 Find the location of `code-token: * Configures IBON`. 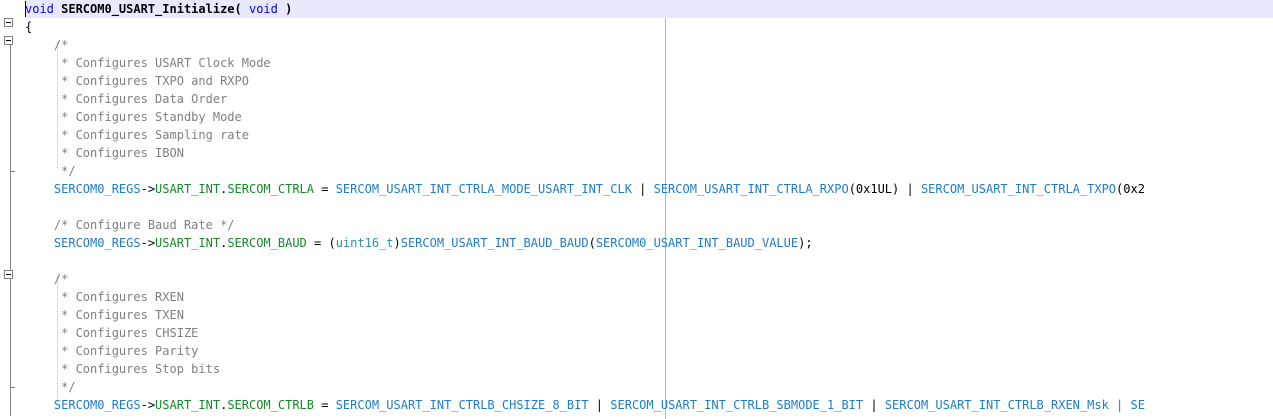

code-token: * Configures IBON is located at coordinates (104, 153).